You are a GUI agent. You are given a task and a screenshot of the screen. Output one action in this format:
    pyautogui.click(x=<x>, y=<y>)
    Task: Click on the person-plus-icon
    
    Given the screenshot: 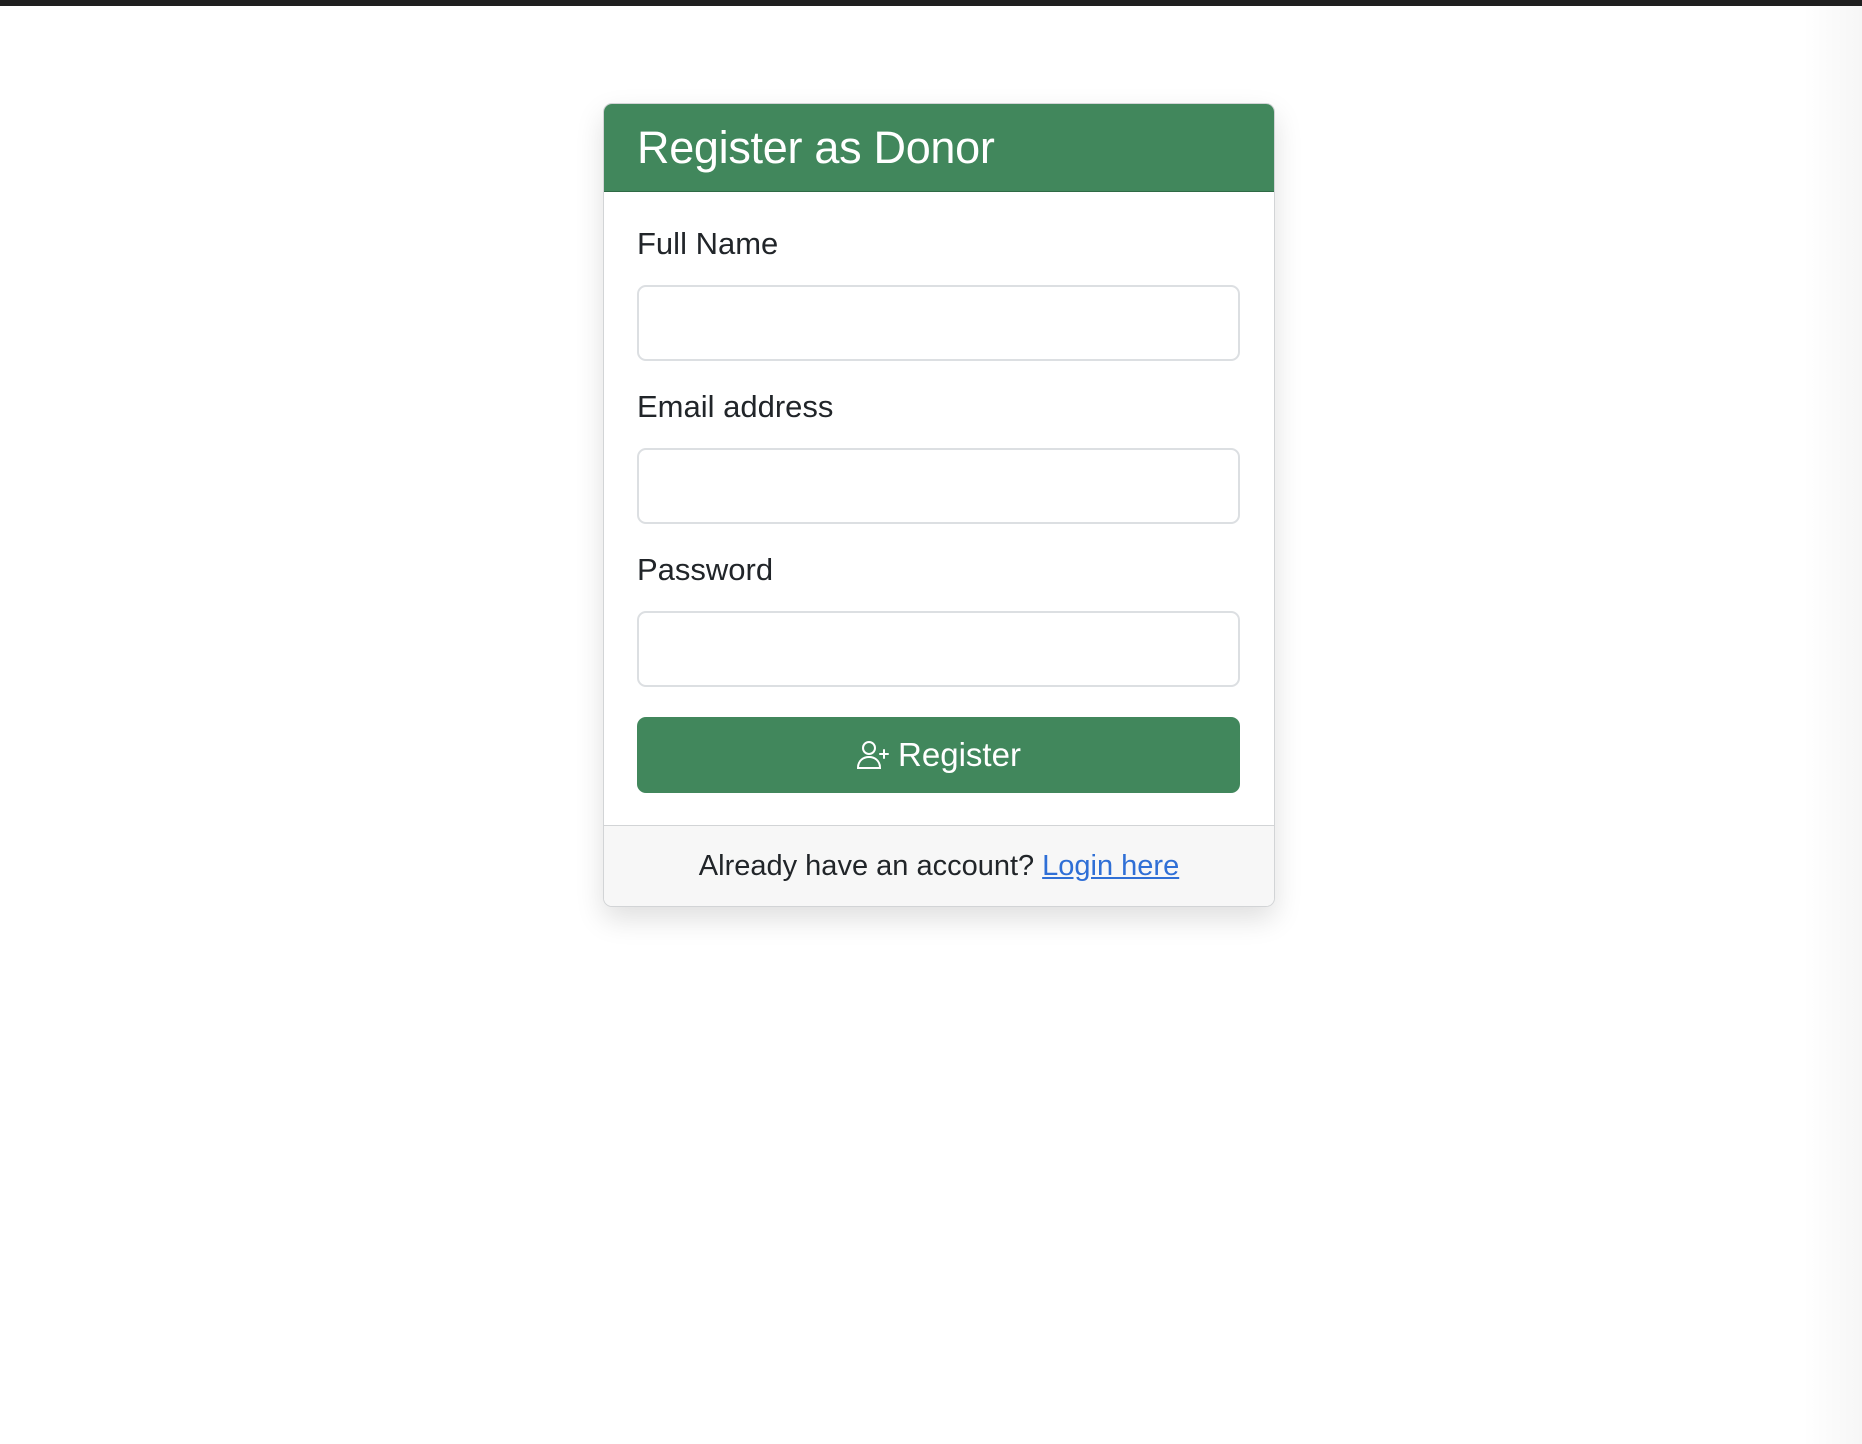 What is the action you would take?
    pyautogui.click(x=873, y=755)
    